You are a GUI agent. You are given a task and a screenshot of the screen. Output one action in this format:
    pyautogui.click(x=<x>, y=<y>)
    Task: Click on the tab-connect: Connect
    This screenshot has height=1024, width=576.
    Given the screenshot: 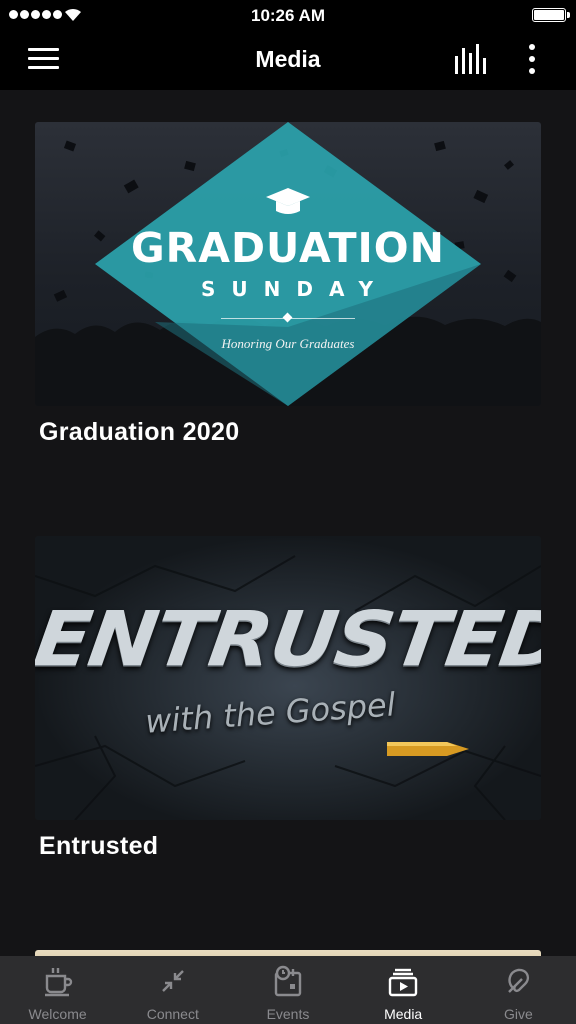 What is the action you would take?
    pyautogui.click(x=172, y=990)
    